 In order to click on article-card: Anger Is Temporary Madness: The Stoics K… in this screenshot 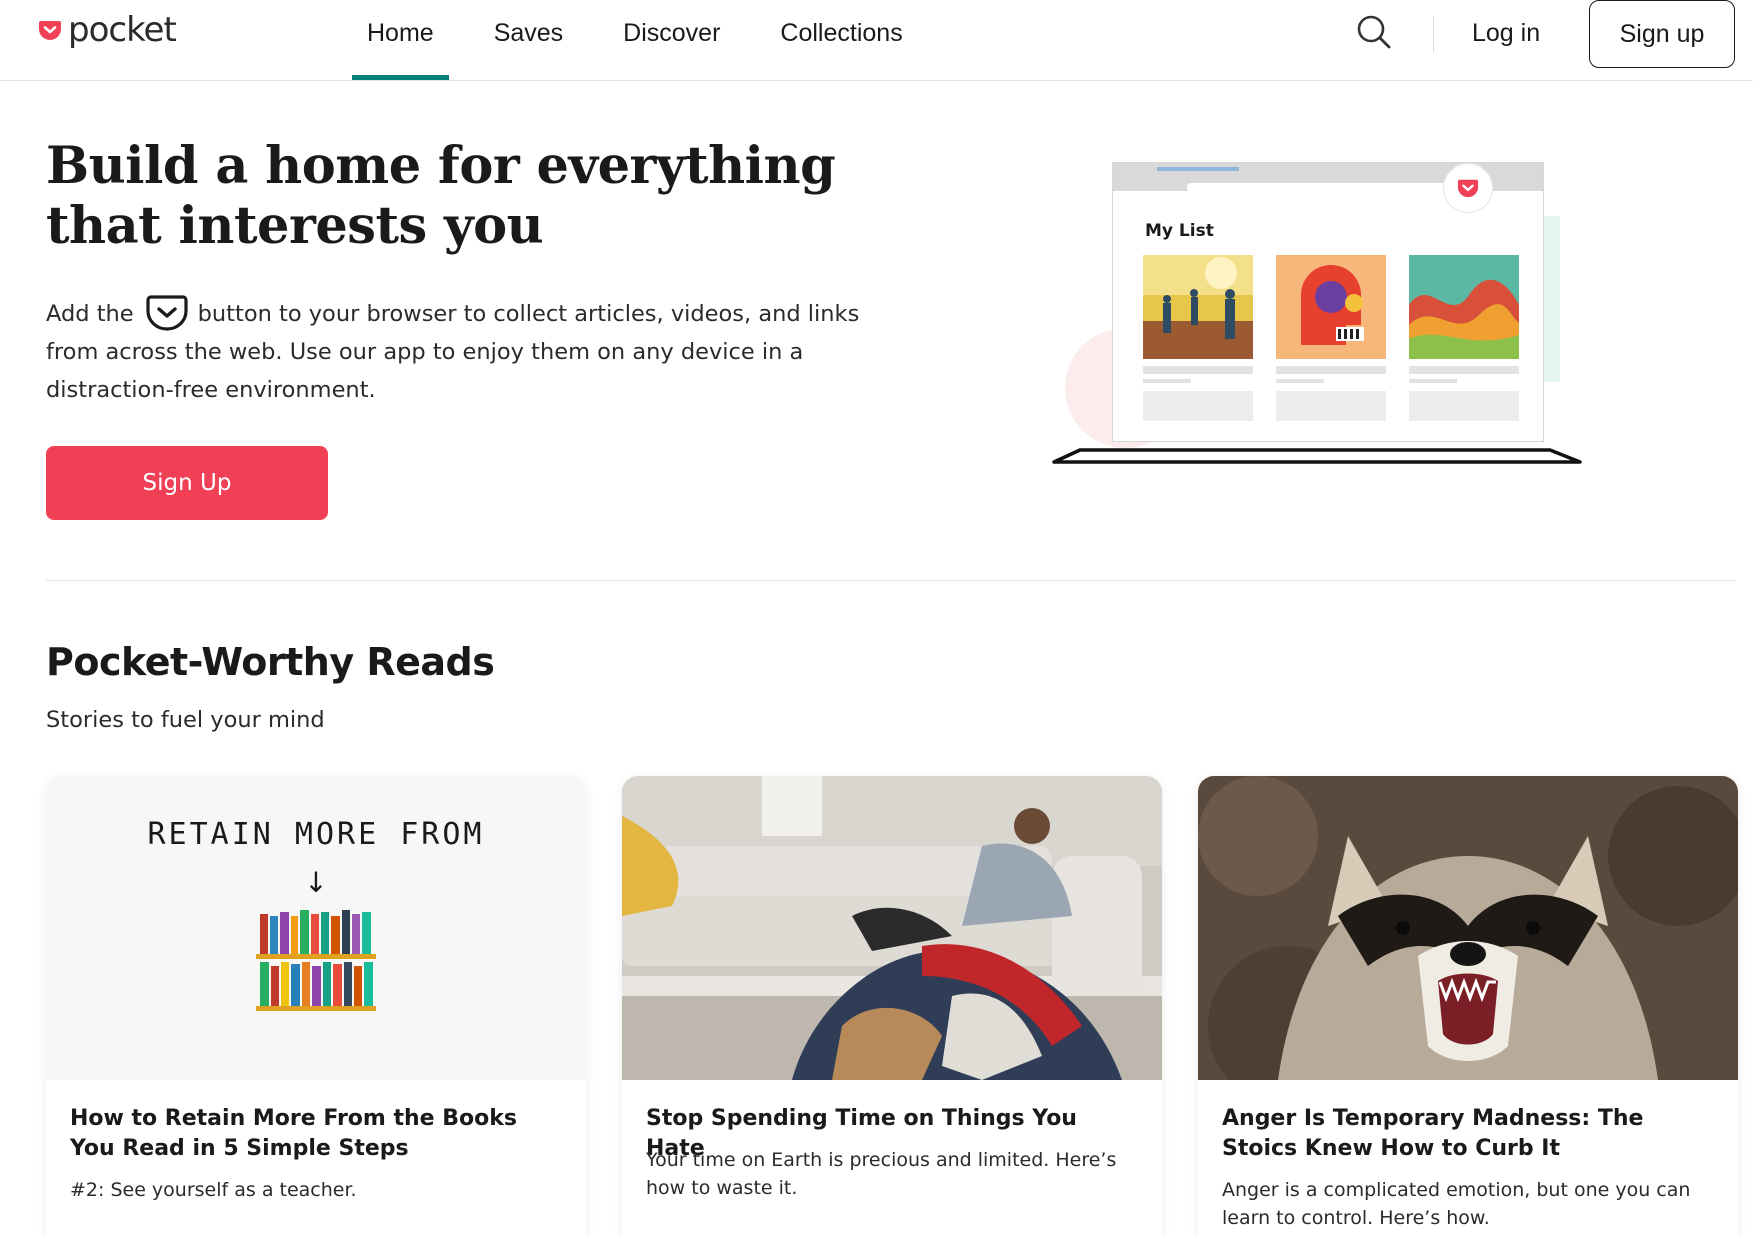, I will do `click(1468, 1006)`.